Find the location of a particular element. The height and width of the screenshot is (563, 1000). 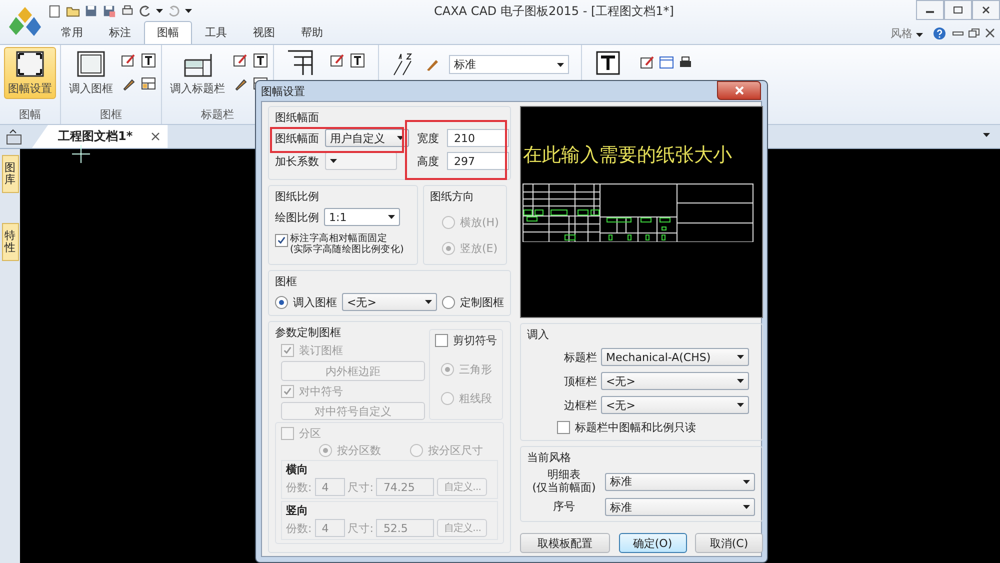

checkbox-label: 对中符号 is located at coordinates (321, 391).